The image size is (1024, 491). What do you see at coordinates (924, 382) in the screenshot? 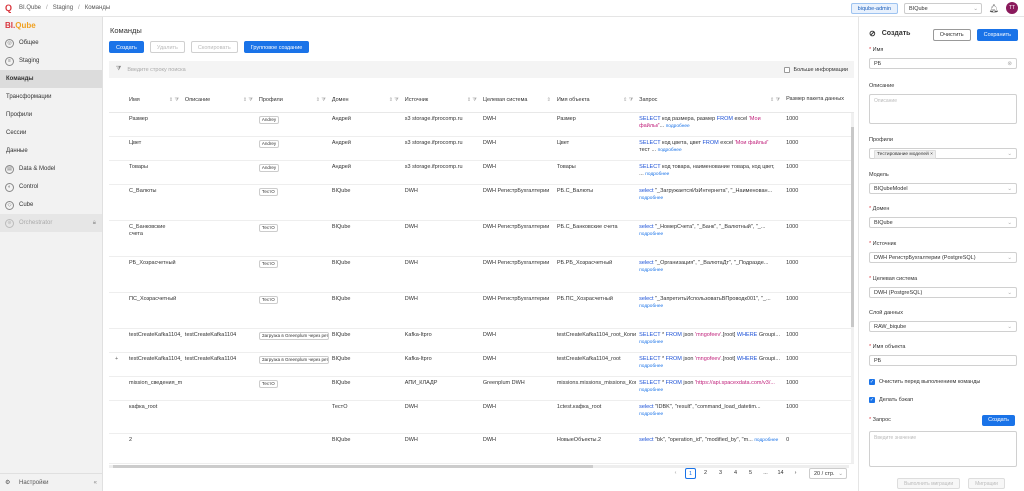
I see `clean-before-run-checkbox: ✓ Очистить перед выполнением команды` at bounding box center [924, 382].